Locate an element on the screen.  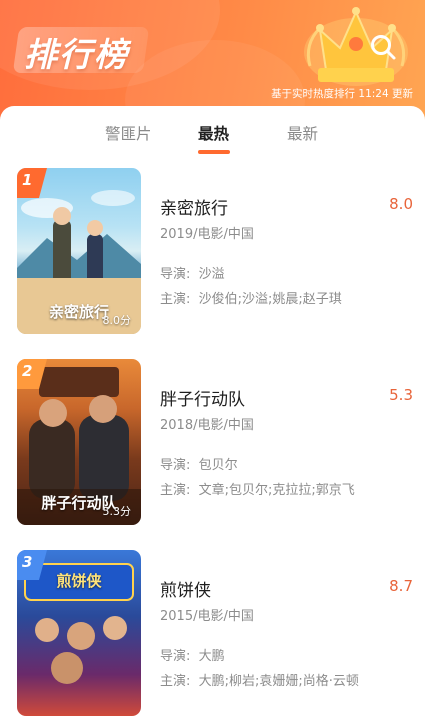
director-line: 导演: 大鹏 is located at coordinates (192, 654).